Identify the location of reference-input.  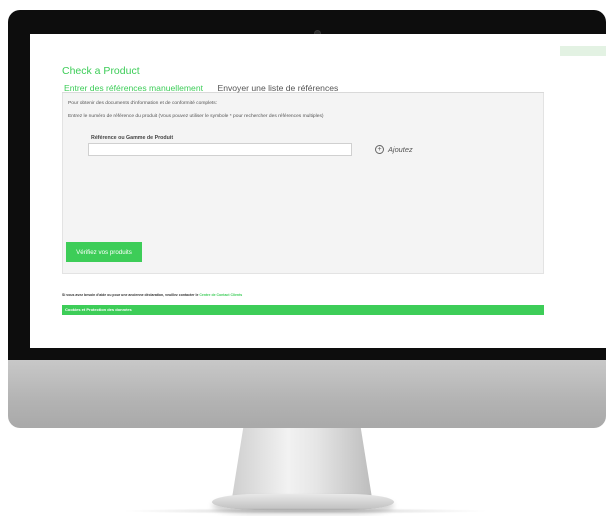
(220, 149).